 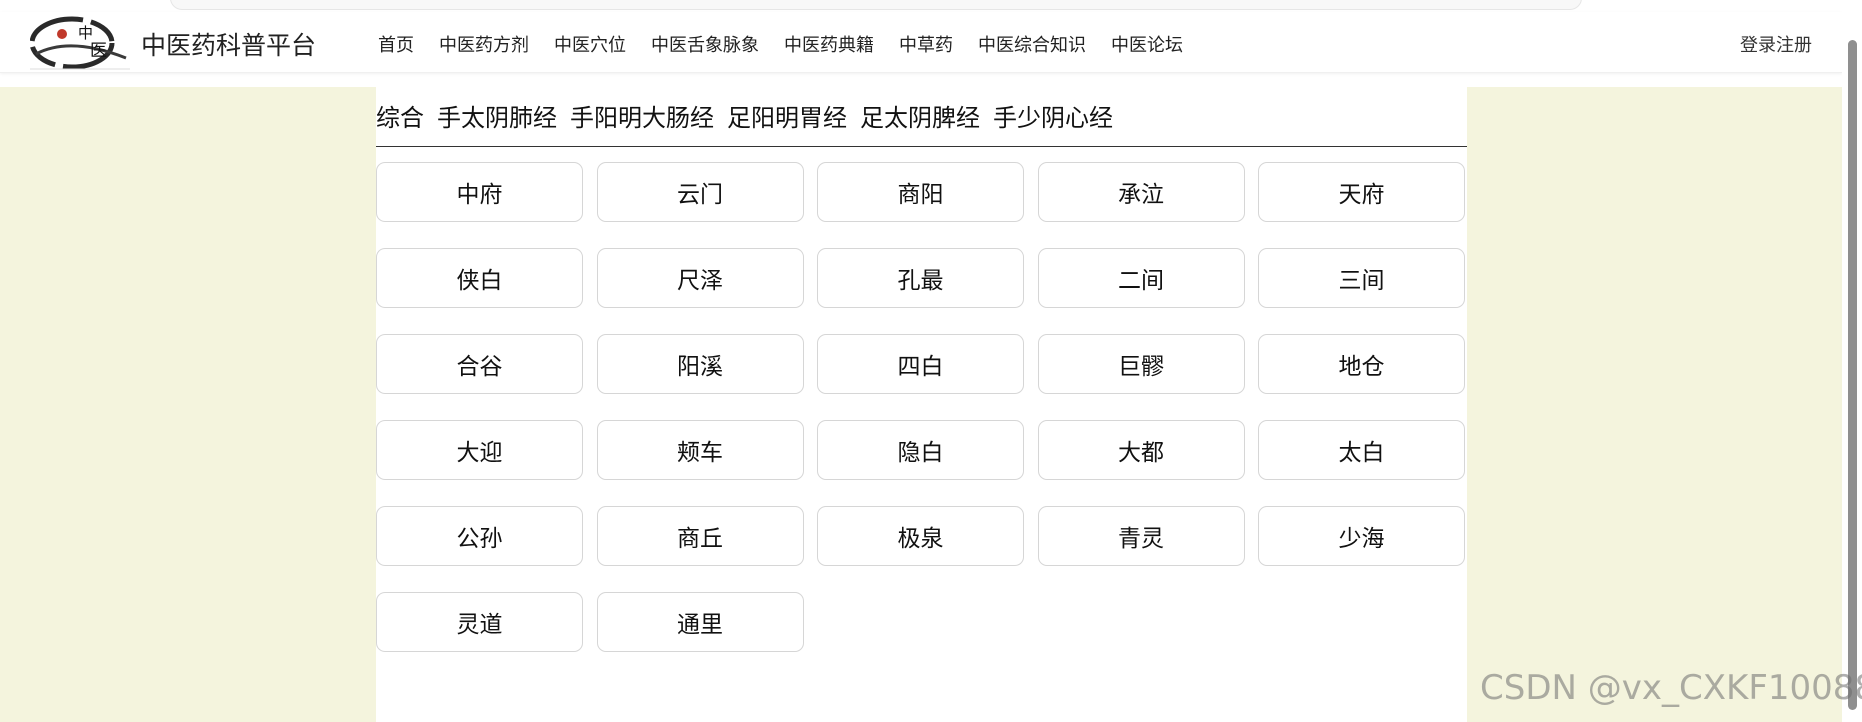 I want to click on acupoint-button: 四白, so click(x=920, y=364).